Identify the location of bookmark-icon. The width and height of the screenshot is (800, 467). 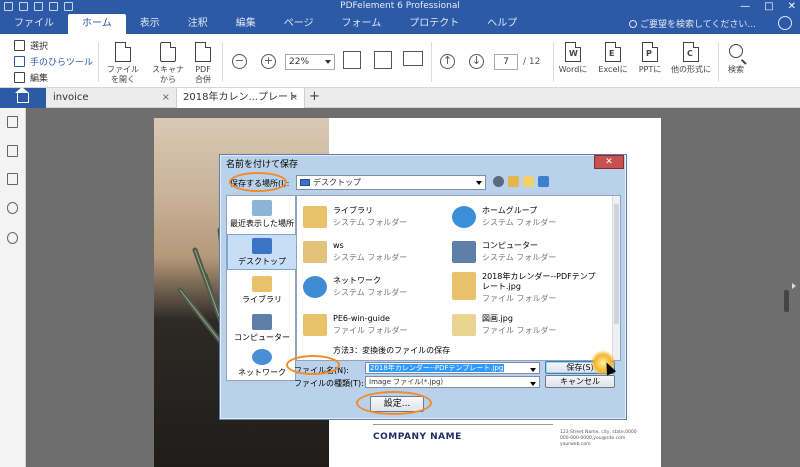
(12, 151).